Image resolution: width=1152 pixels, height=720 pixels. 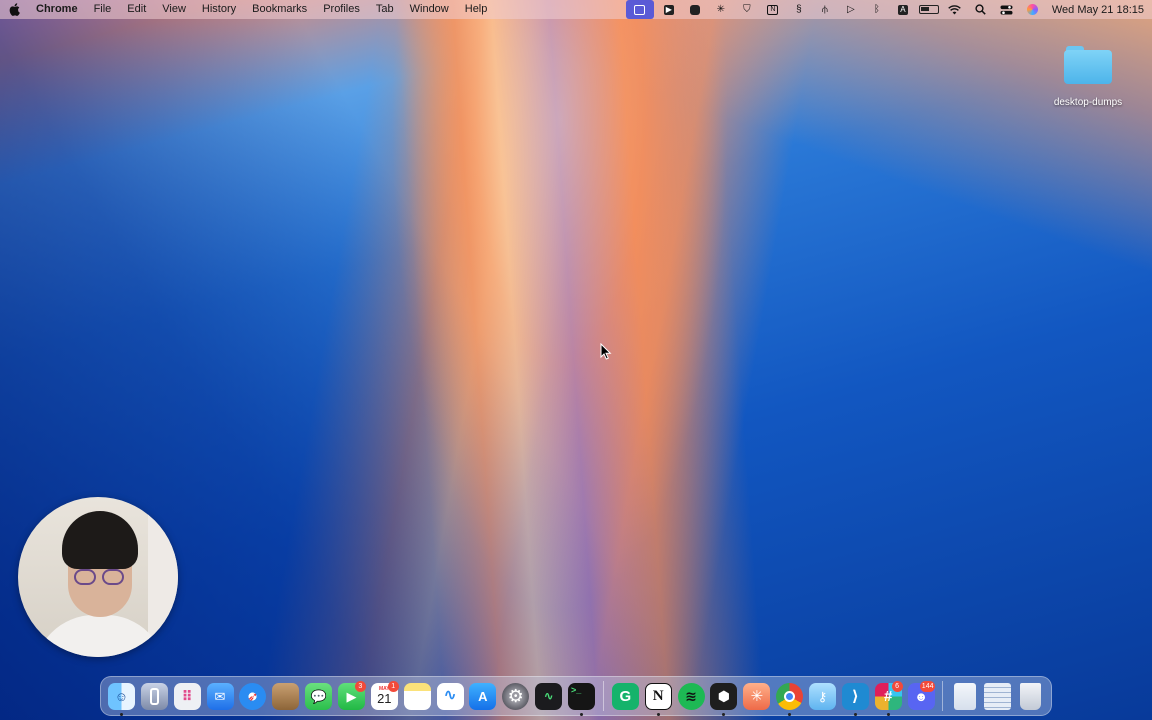 I want to click on dock-trash, so click(x=1030, y=696).